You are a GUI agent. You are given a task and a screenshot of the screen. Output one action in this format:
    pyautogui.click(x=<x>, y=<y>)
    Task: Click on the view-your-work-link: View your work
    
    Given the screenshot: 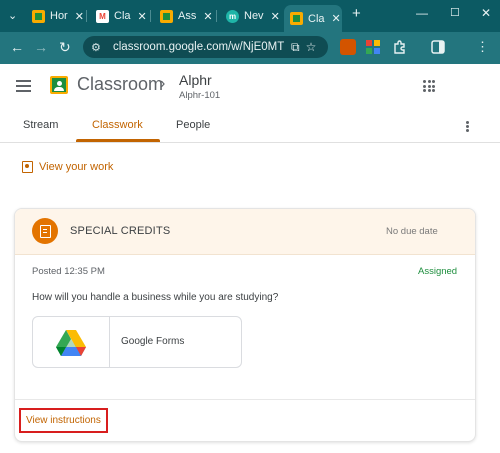 What is the action you would take?
    pyautogui.click(x=67, y=167)
    